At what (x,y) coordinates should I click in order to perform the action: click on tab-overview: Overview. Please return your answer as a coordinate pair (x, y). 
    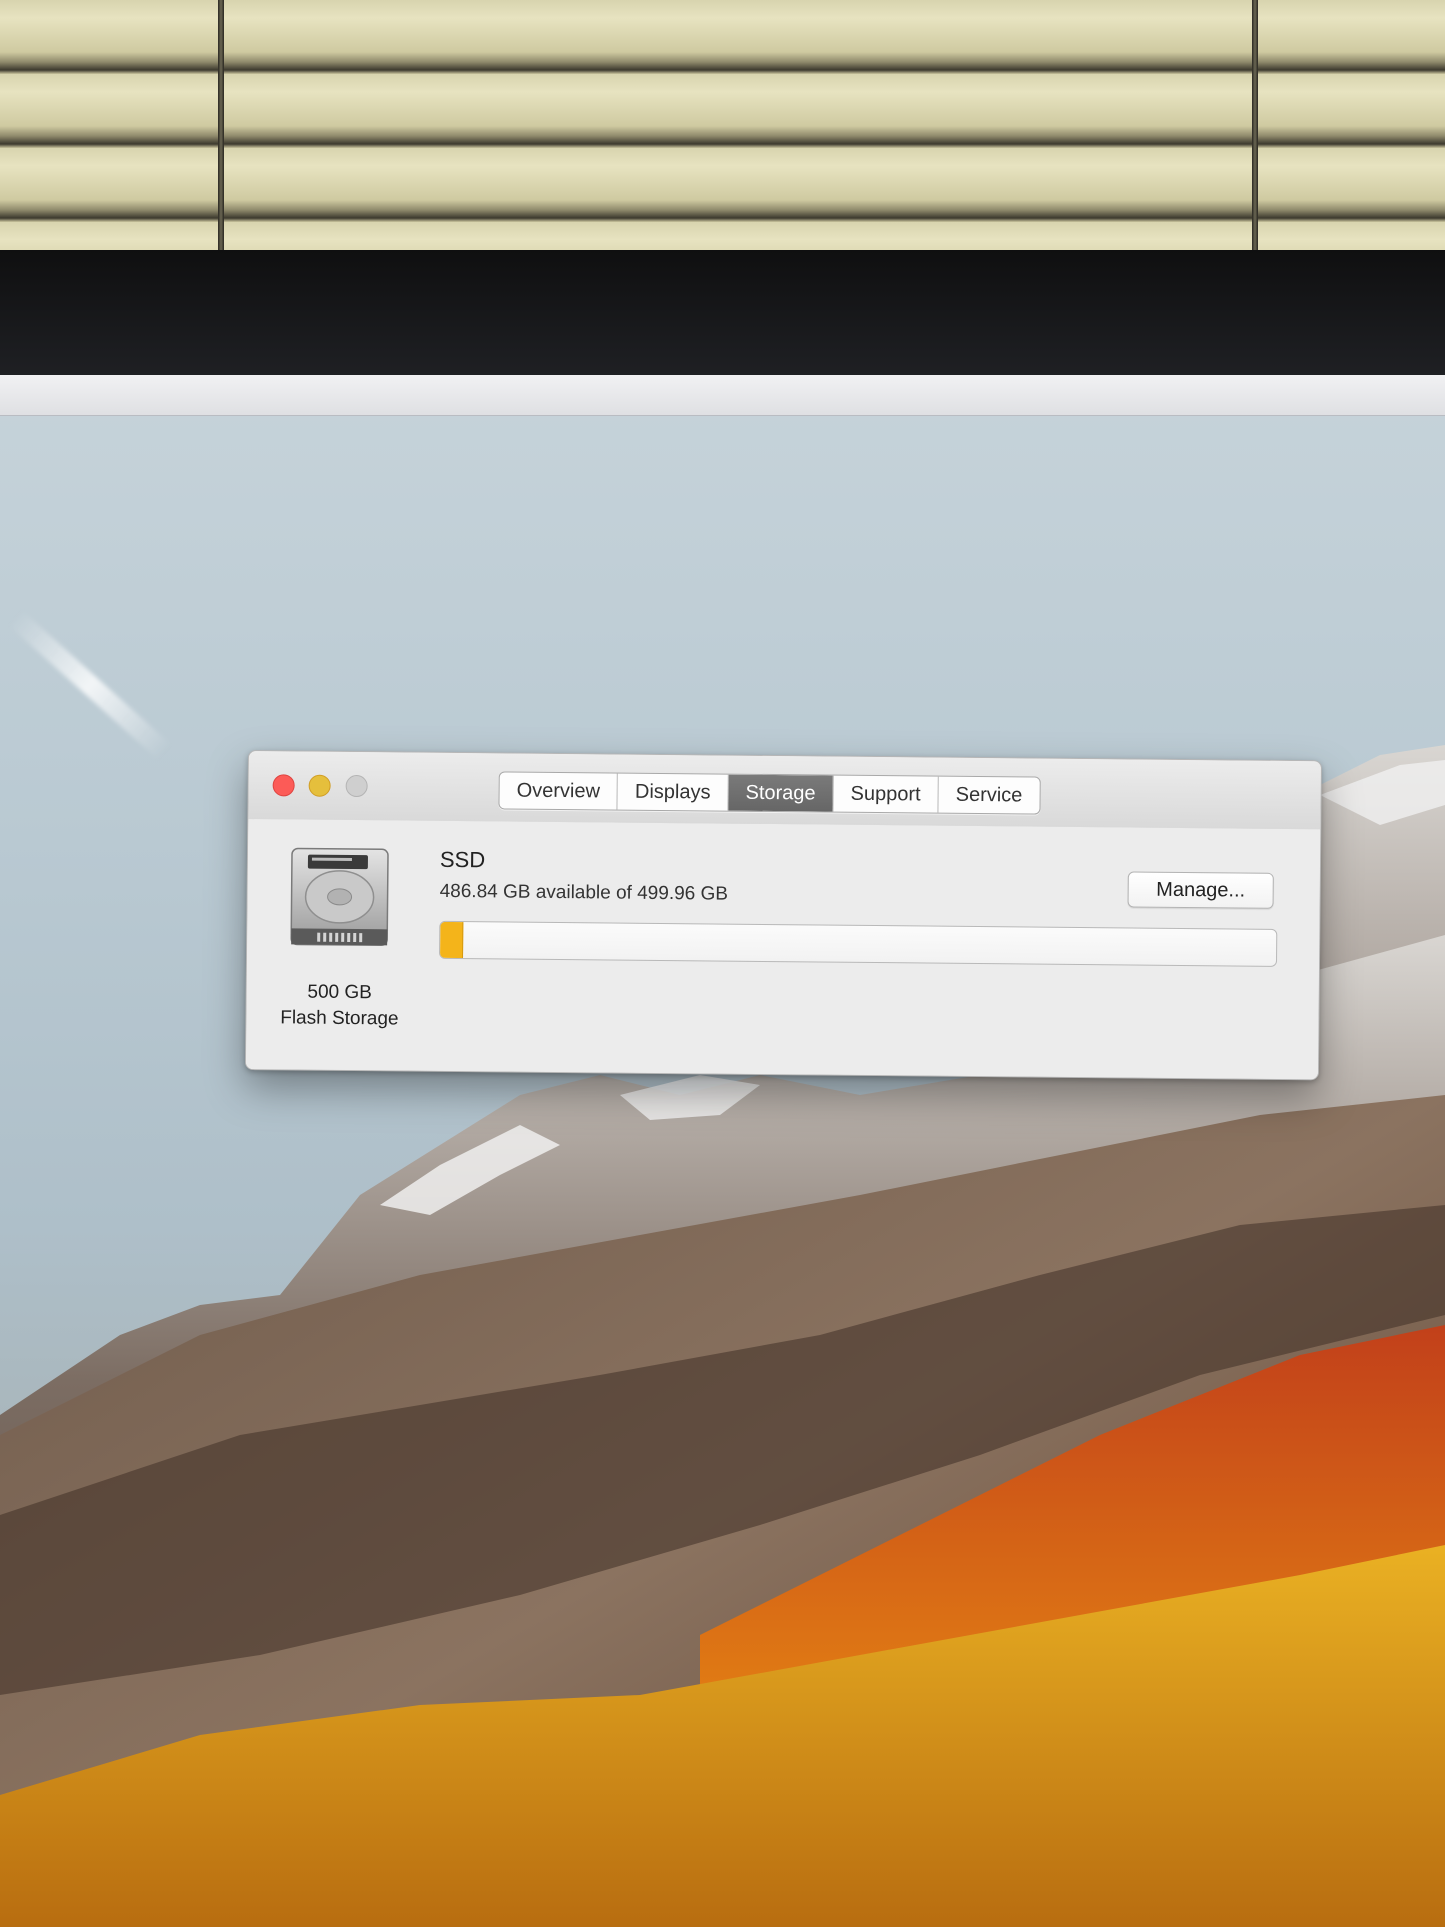
    Looking at the image, I should click on (559, 791).